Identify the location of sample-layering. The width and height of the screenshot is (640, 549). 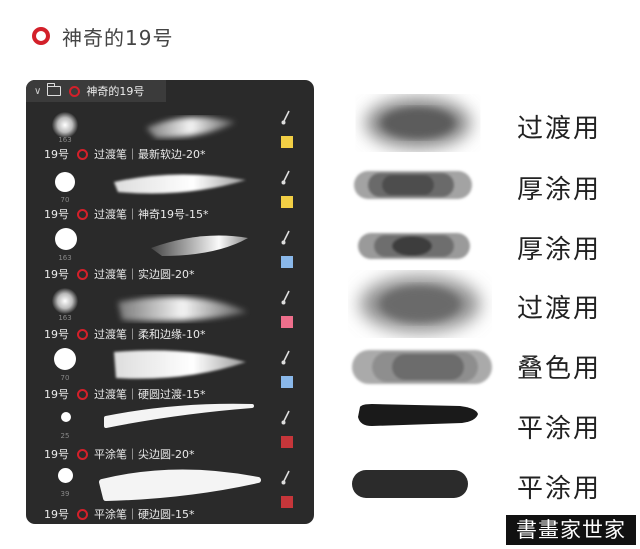
(422, 367).